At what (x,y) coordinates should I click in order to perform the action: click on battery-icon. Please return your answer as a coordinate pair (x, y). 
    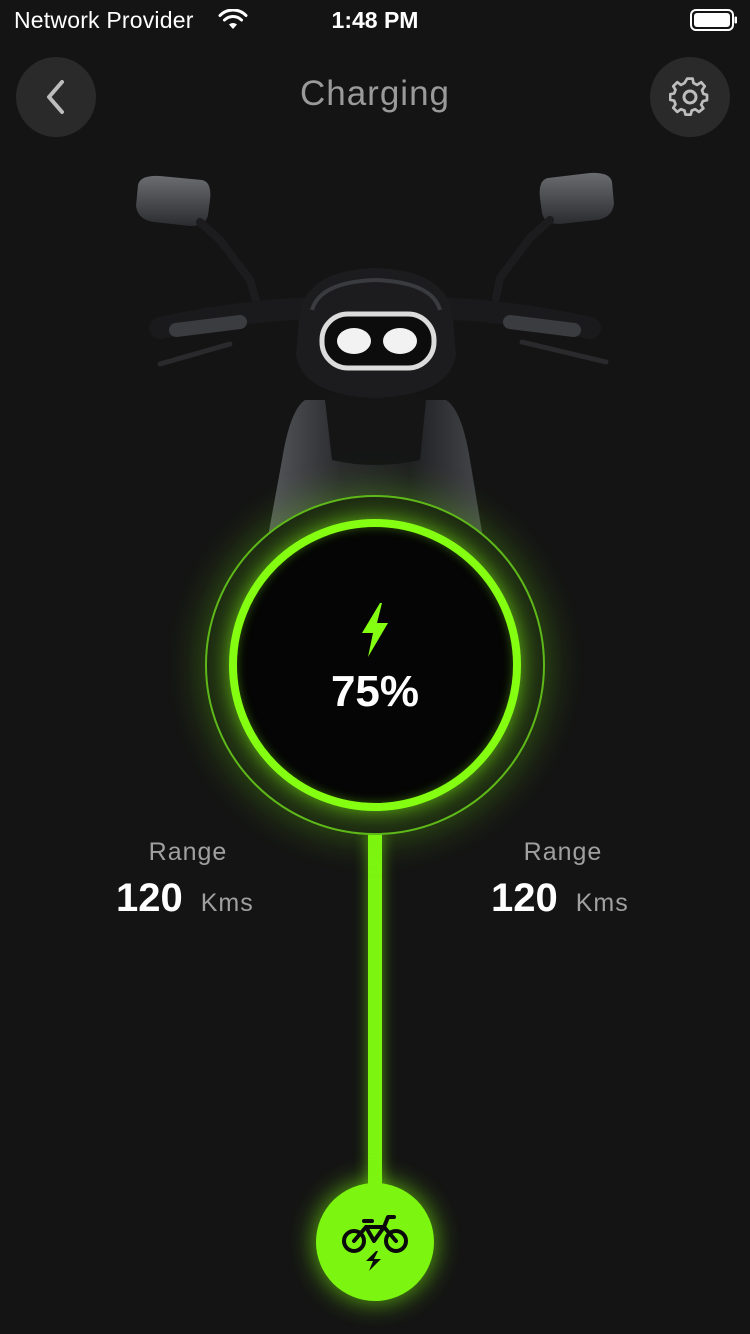
    Looking at the image, I should click on (713, 20).